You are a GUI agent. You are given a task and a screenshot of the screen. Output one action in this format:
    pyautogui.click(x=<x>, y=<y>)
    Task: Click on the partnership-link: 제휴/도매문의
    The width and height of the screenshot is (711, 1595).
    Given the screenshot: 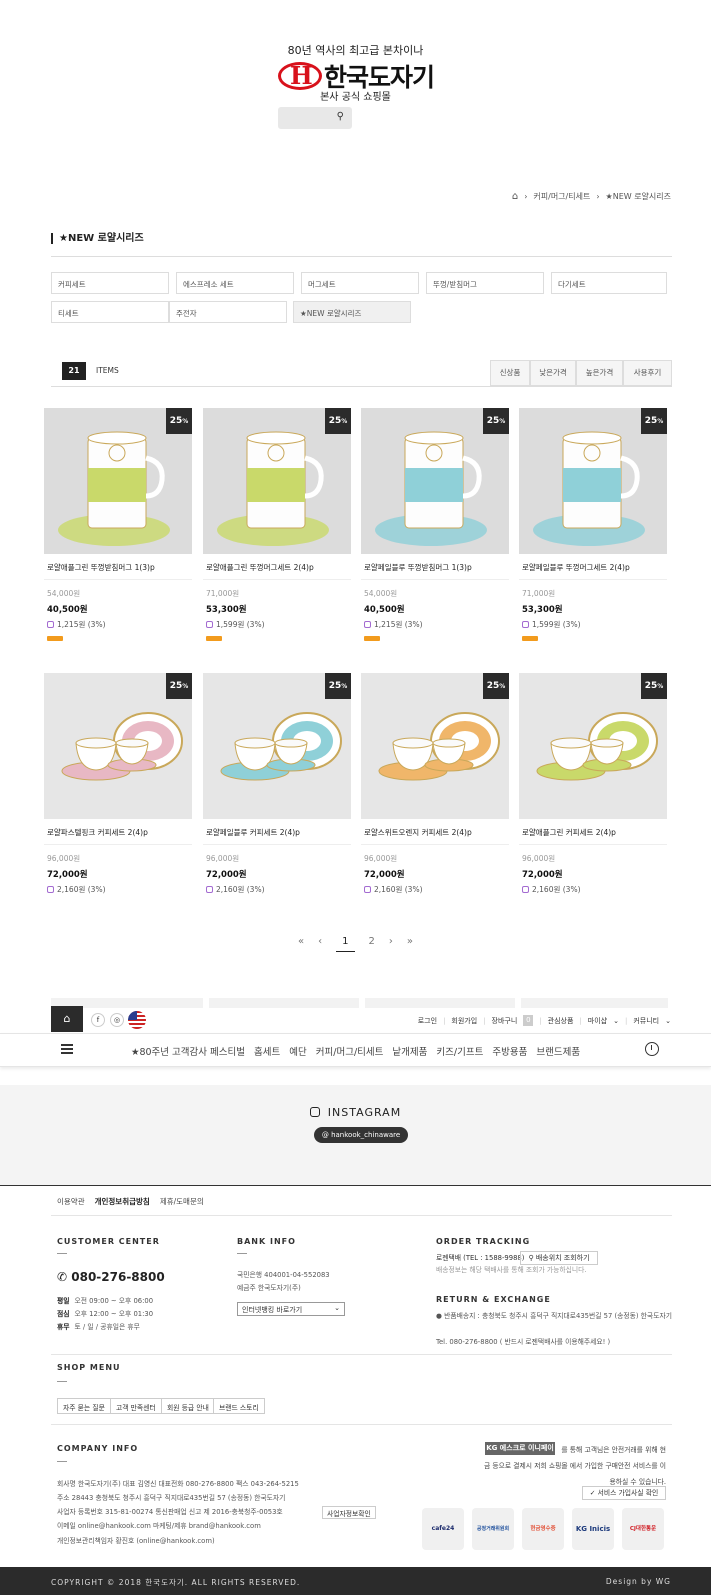 What is the action you would take?
    pyautogui.click(x=182, y=1201)
    